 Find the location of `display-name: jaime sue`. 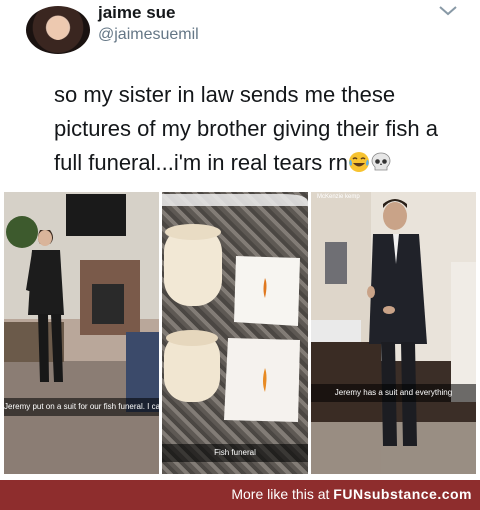

display-name: jaime sue is located at coordinates (137, 13).